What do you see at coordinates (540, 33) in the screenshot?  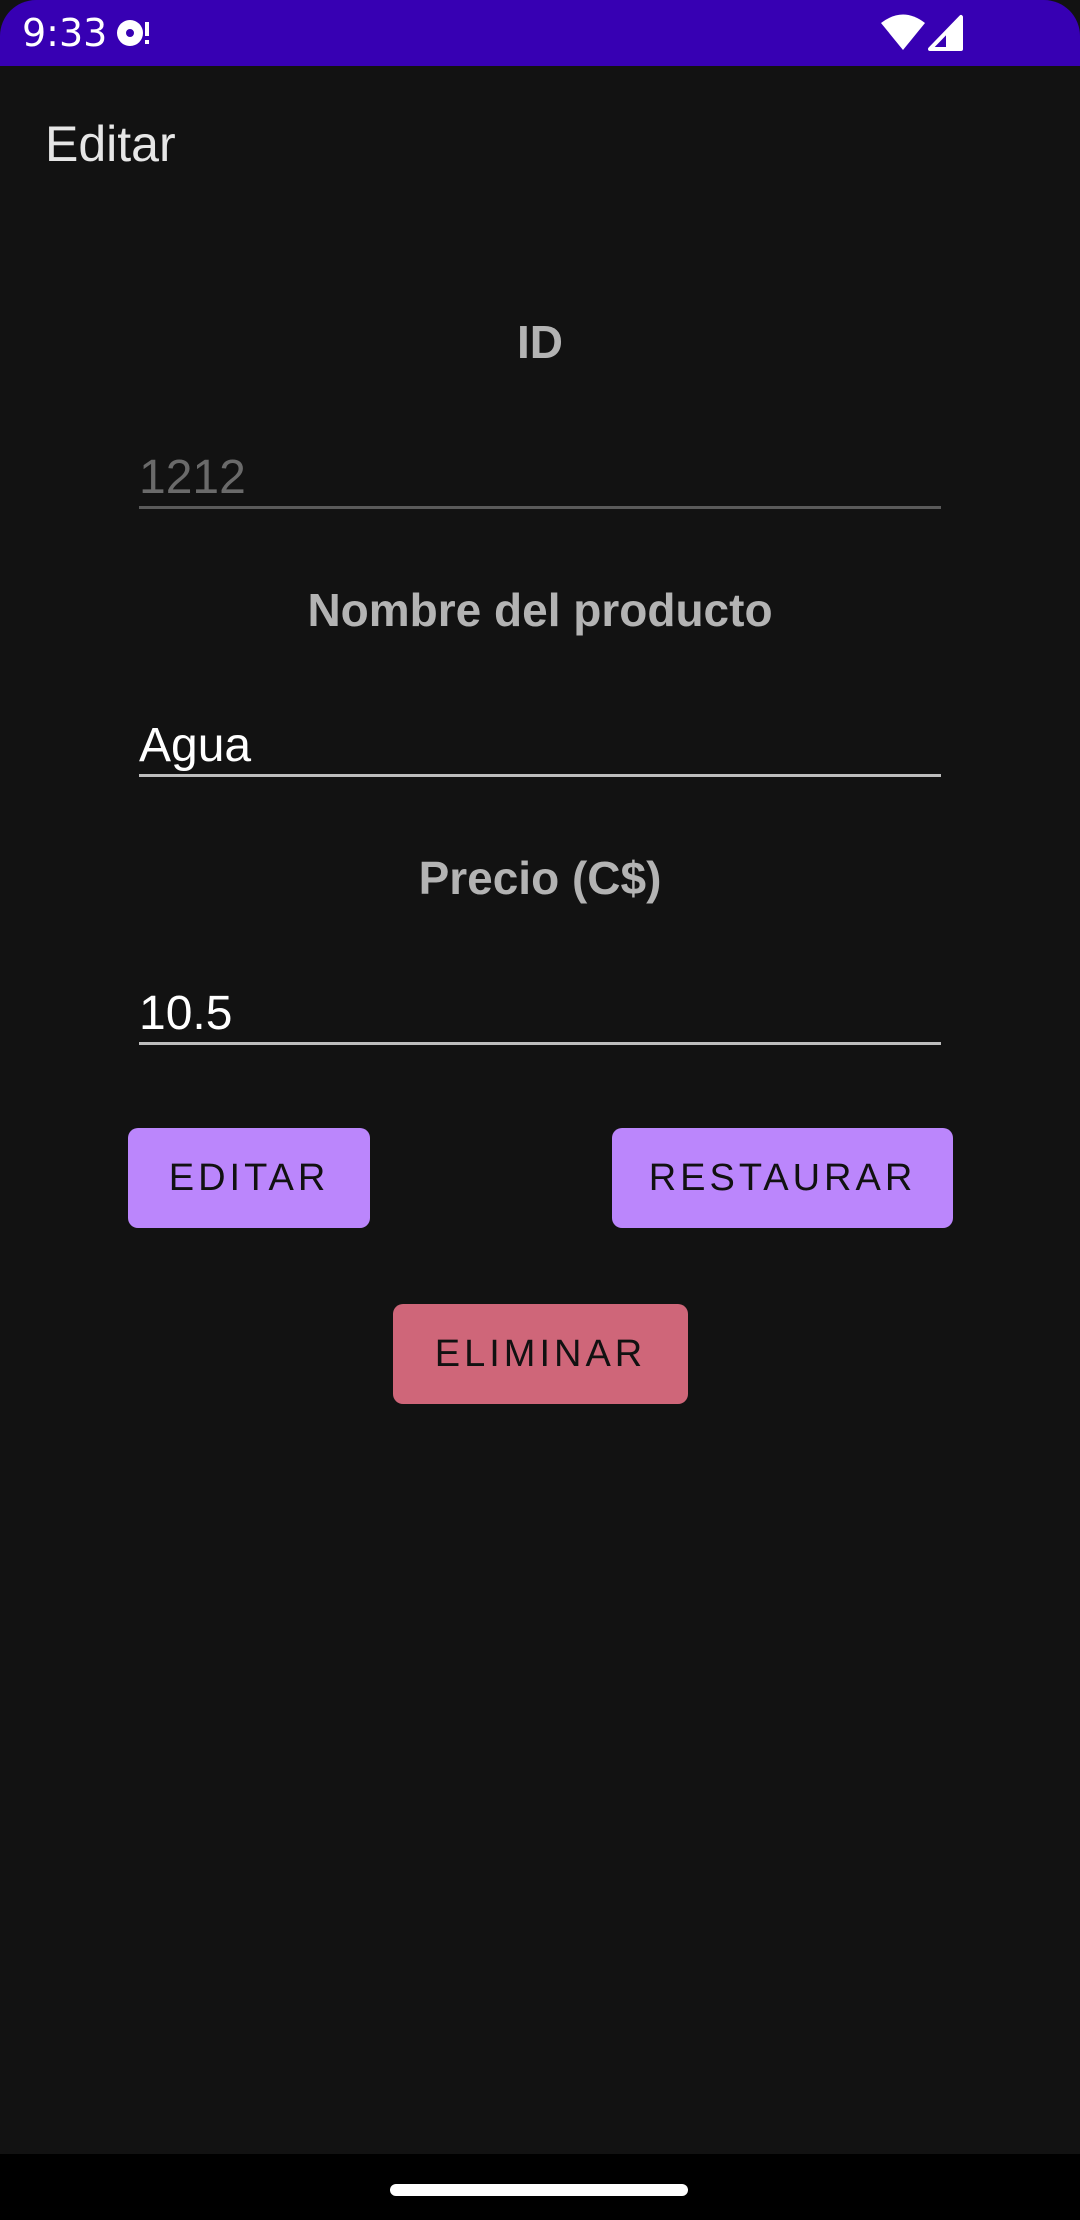 I see `status-bar: 9:33` at bounding box center [540, 33].